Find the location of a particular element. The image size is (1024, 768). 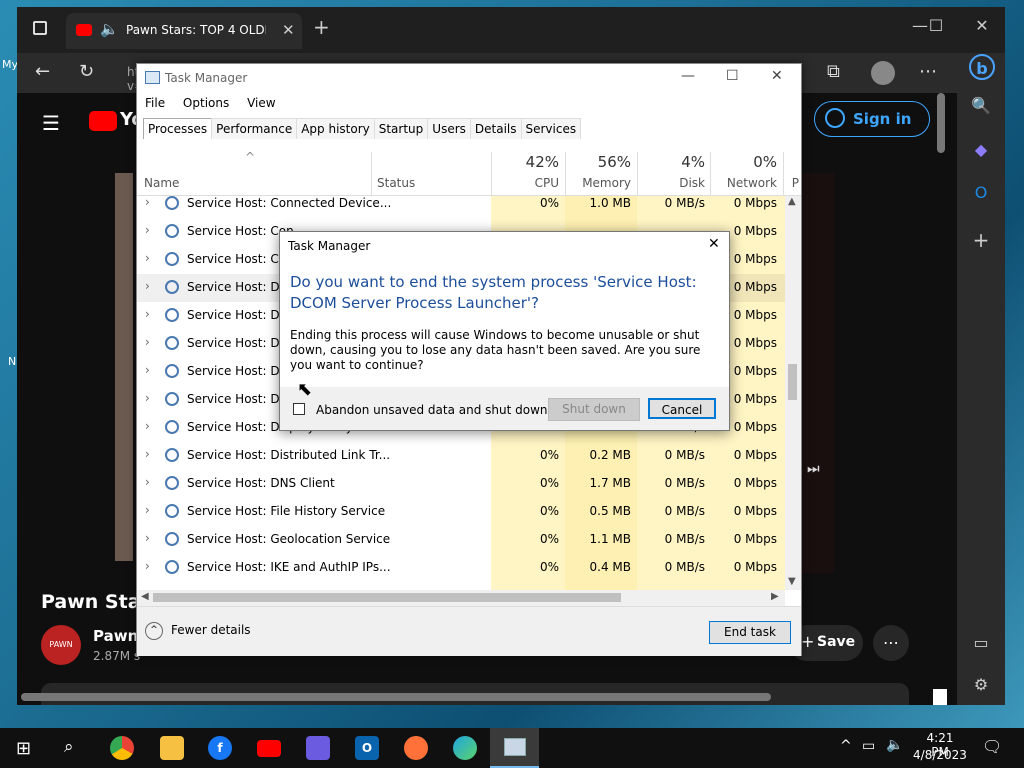

scroll-down-icon: ▼ is located at coordinates (792, 581).